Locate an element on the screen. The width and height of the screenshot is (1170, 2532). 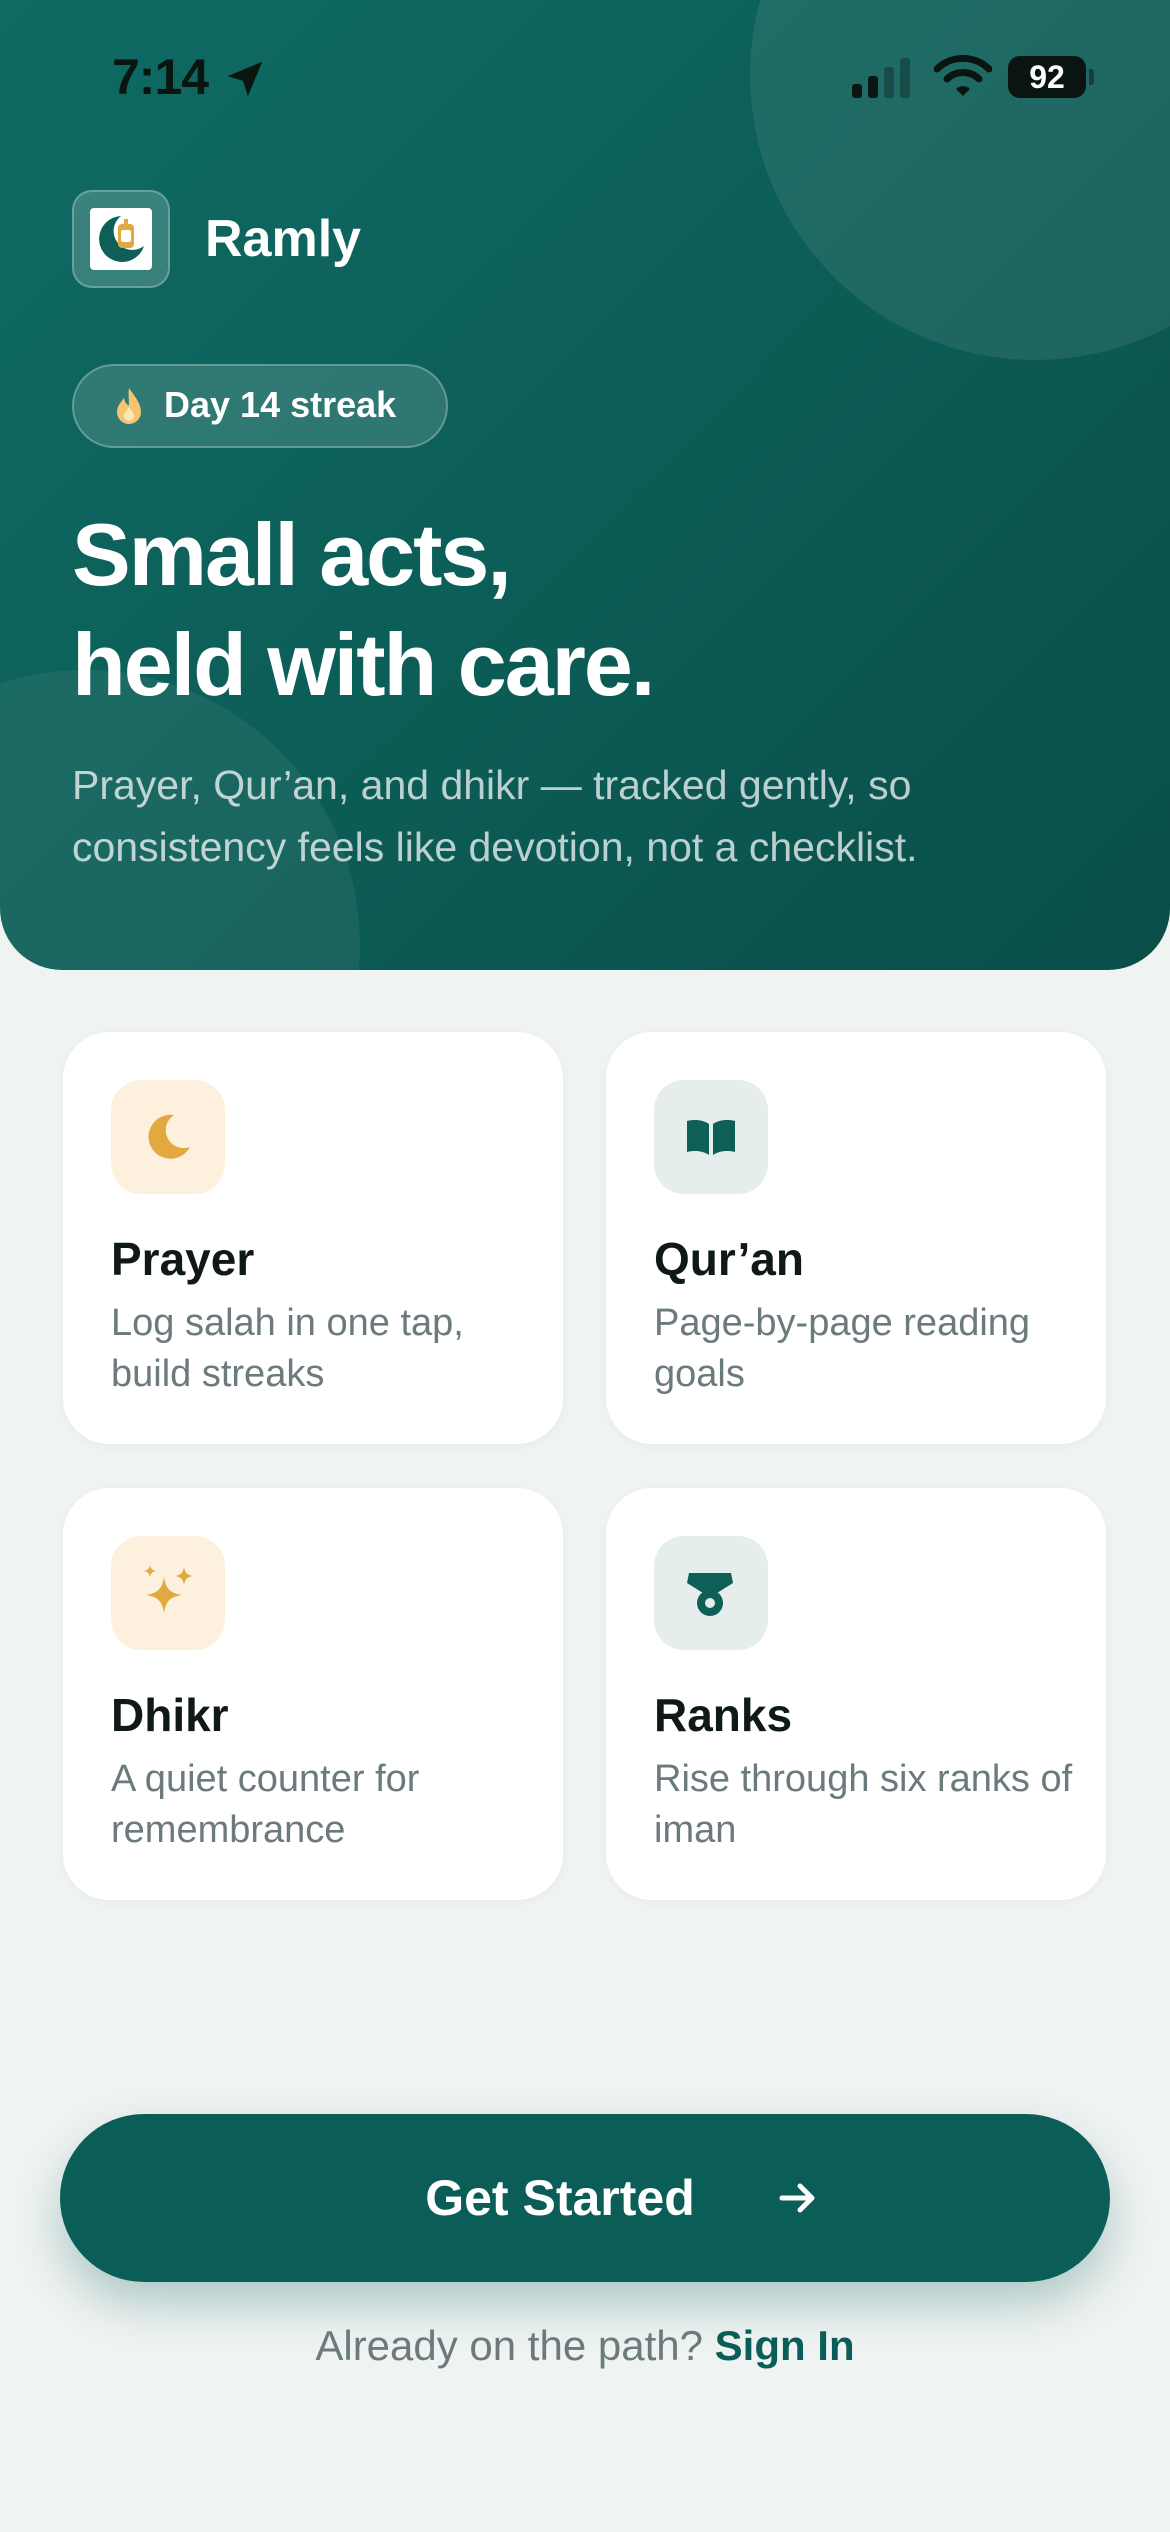
wifi-icon is located at coordinates (963, 75).